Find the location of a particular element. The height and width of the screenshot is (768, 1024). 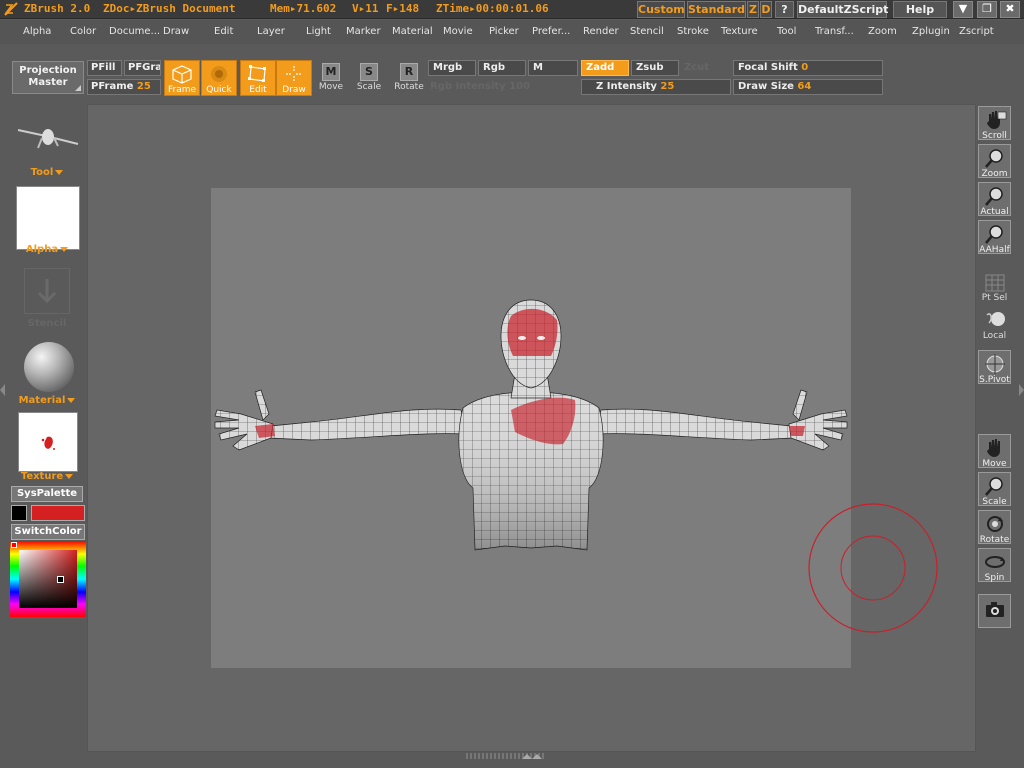

zoom-button: Zoom is located at coordinates (994, 161).